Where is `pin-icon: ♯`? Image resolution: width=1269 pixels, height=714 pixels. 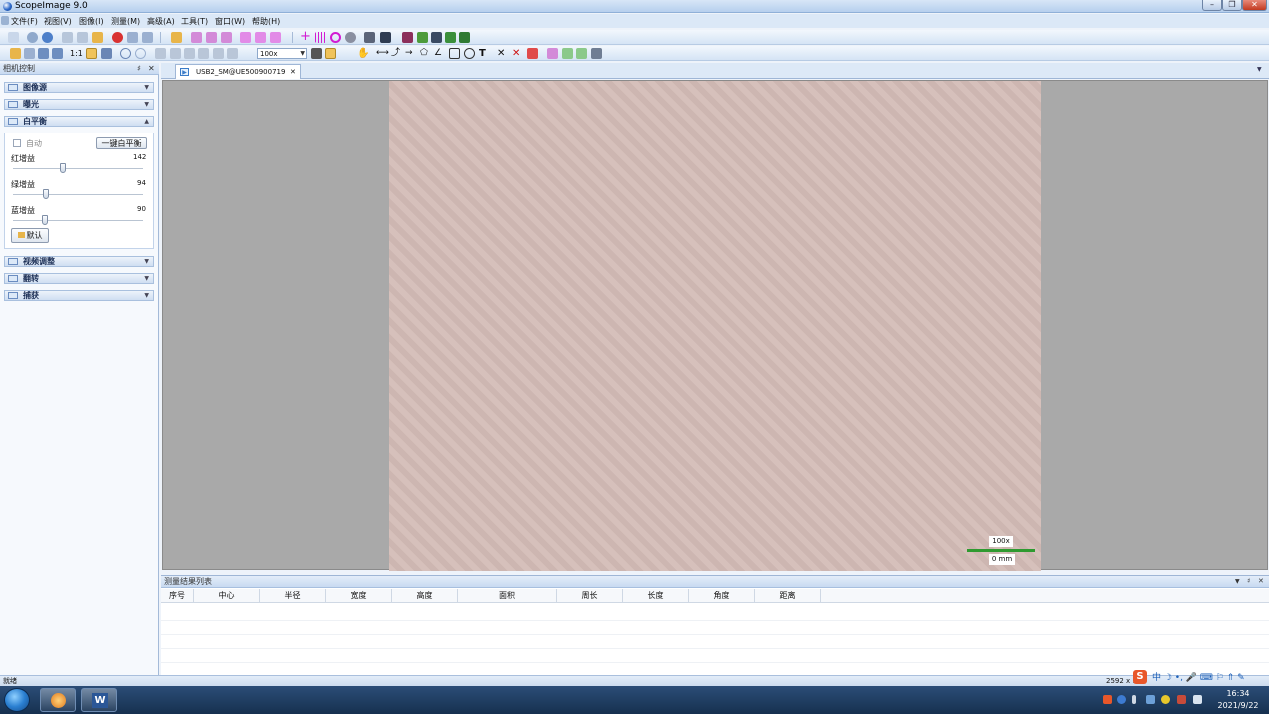
pin-icon: ♯ is located at coordinates (139, 68).